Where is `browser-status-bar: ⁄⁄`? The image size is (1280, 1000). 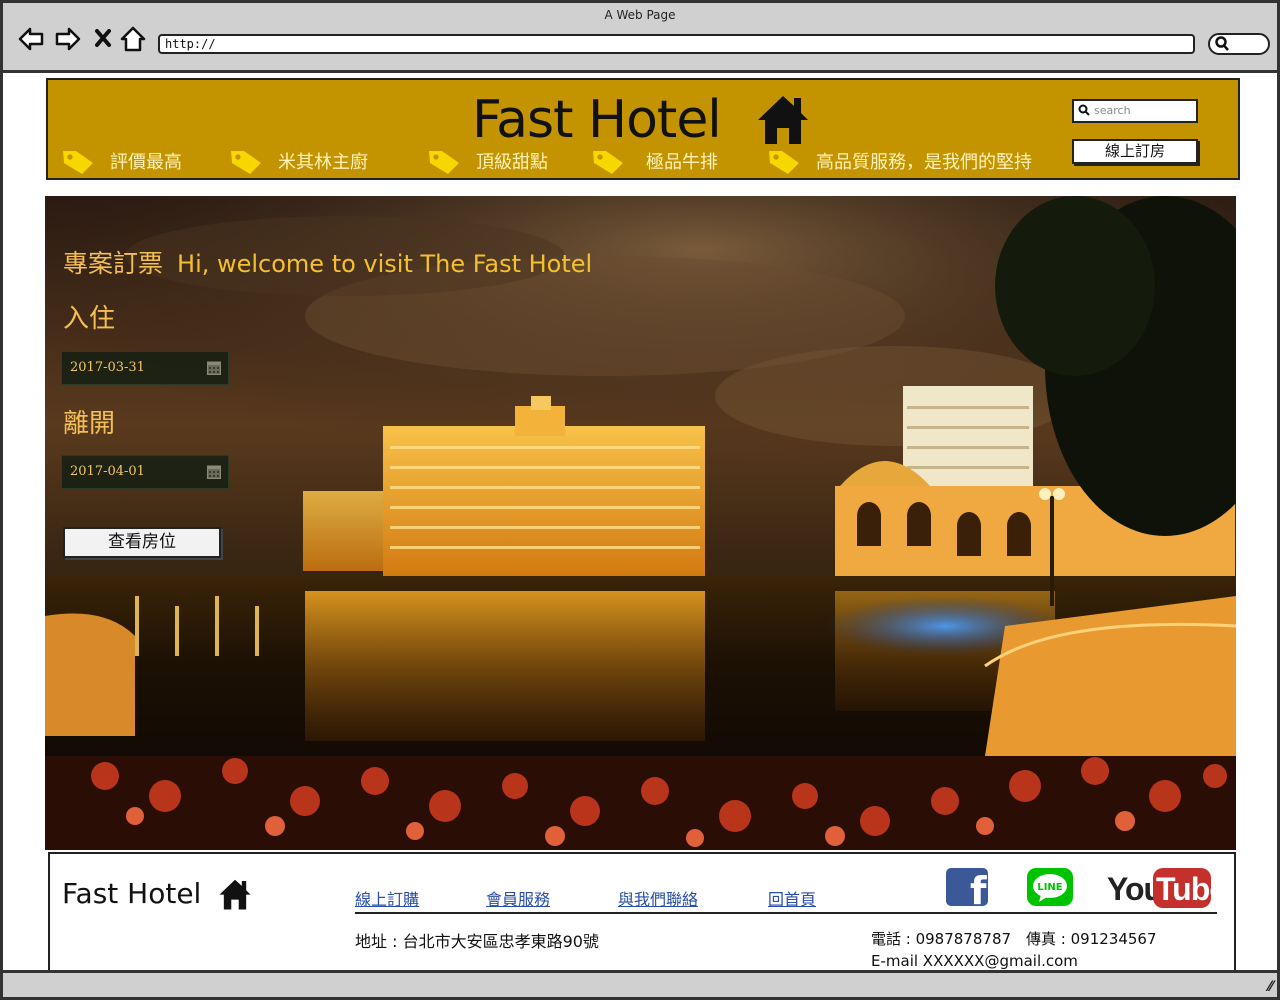 browser-status-bar: ⁄⁄ is located at coordinates (640, 983).